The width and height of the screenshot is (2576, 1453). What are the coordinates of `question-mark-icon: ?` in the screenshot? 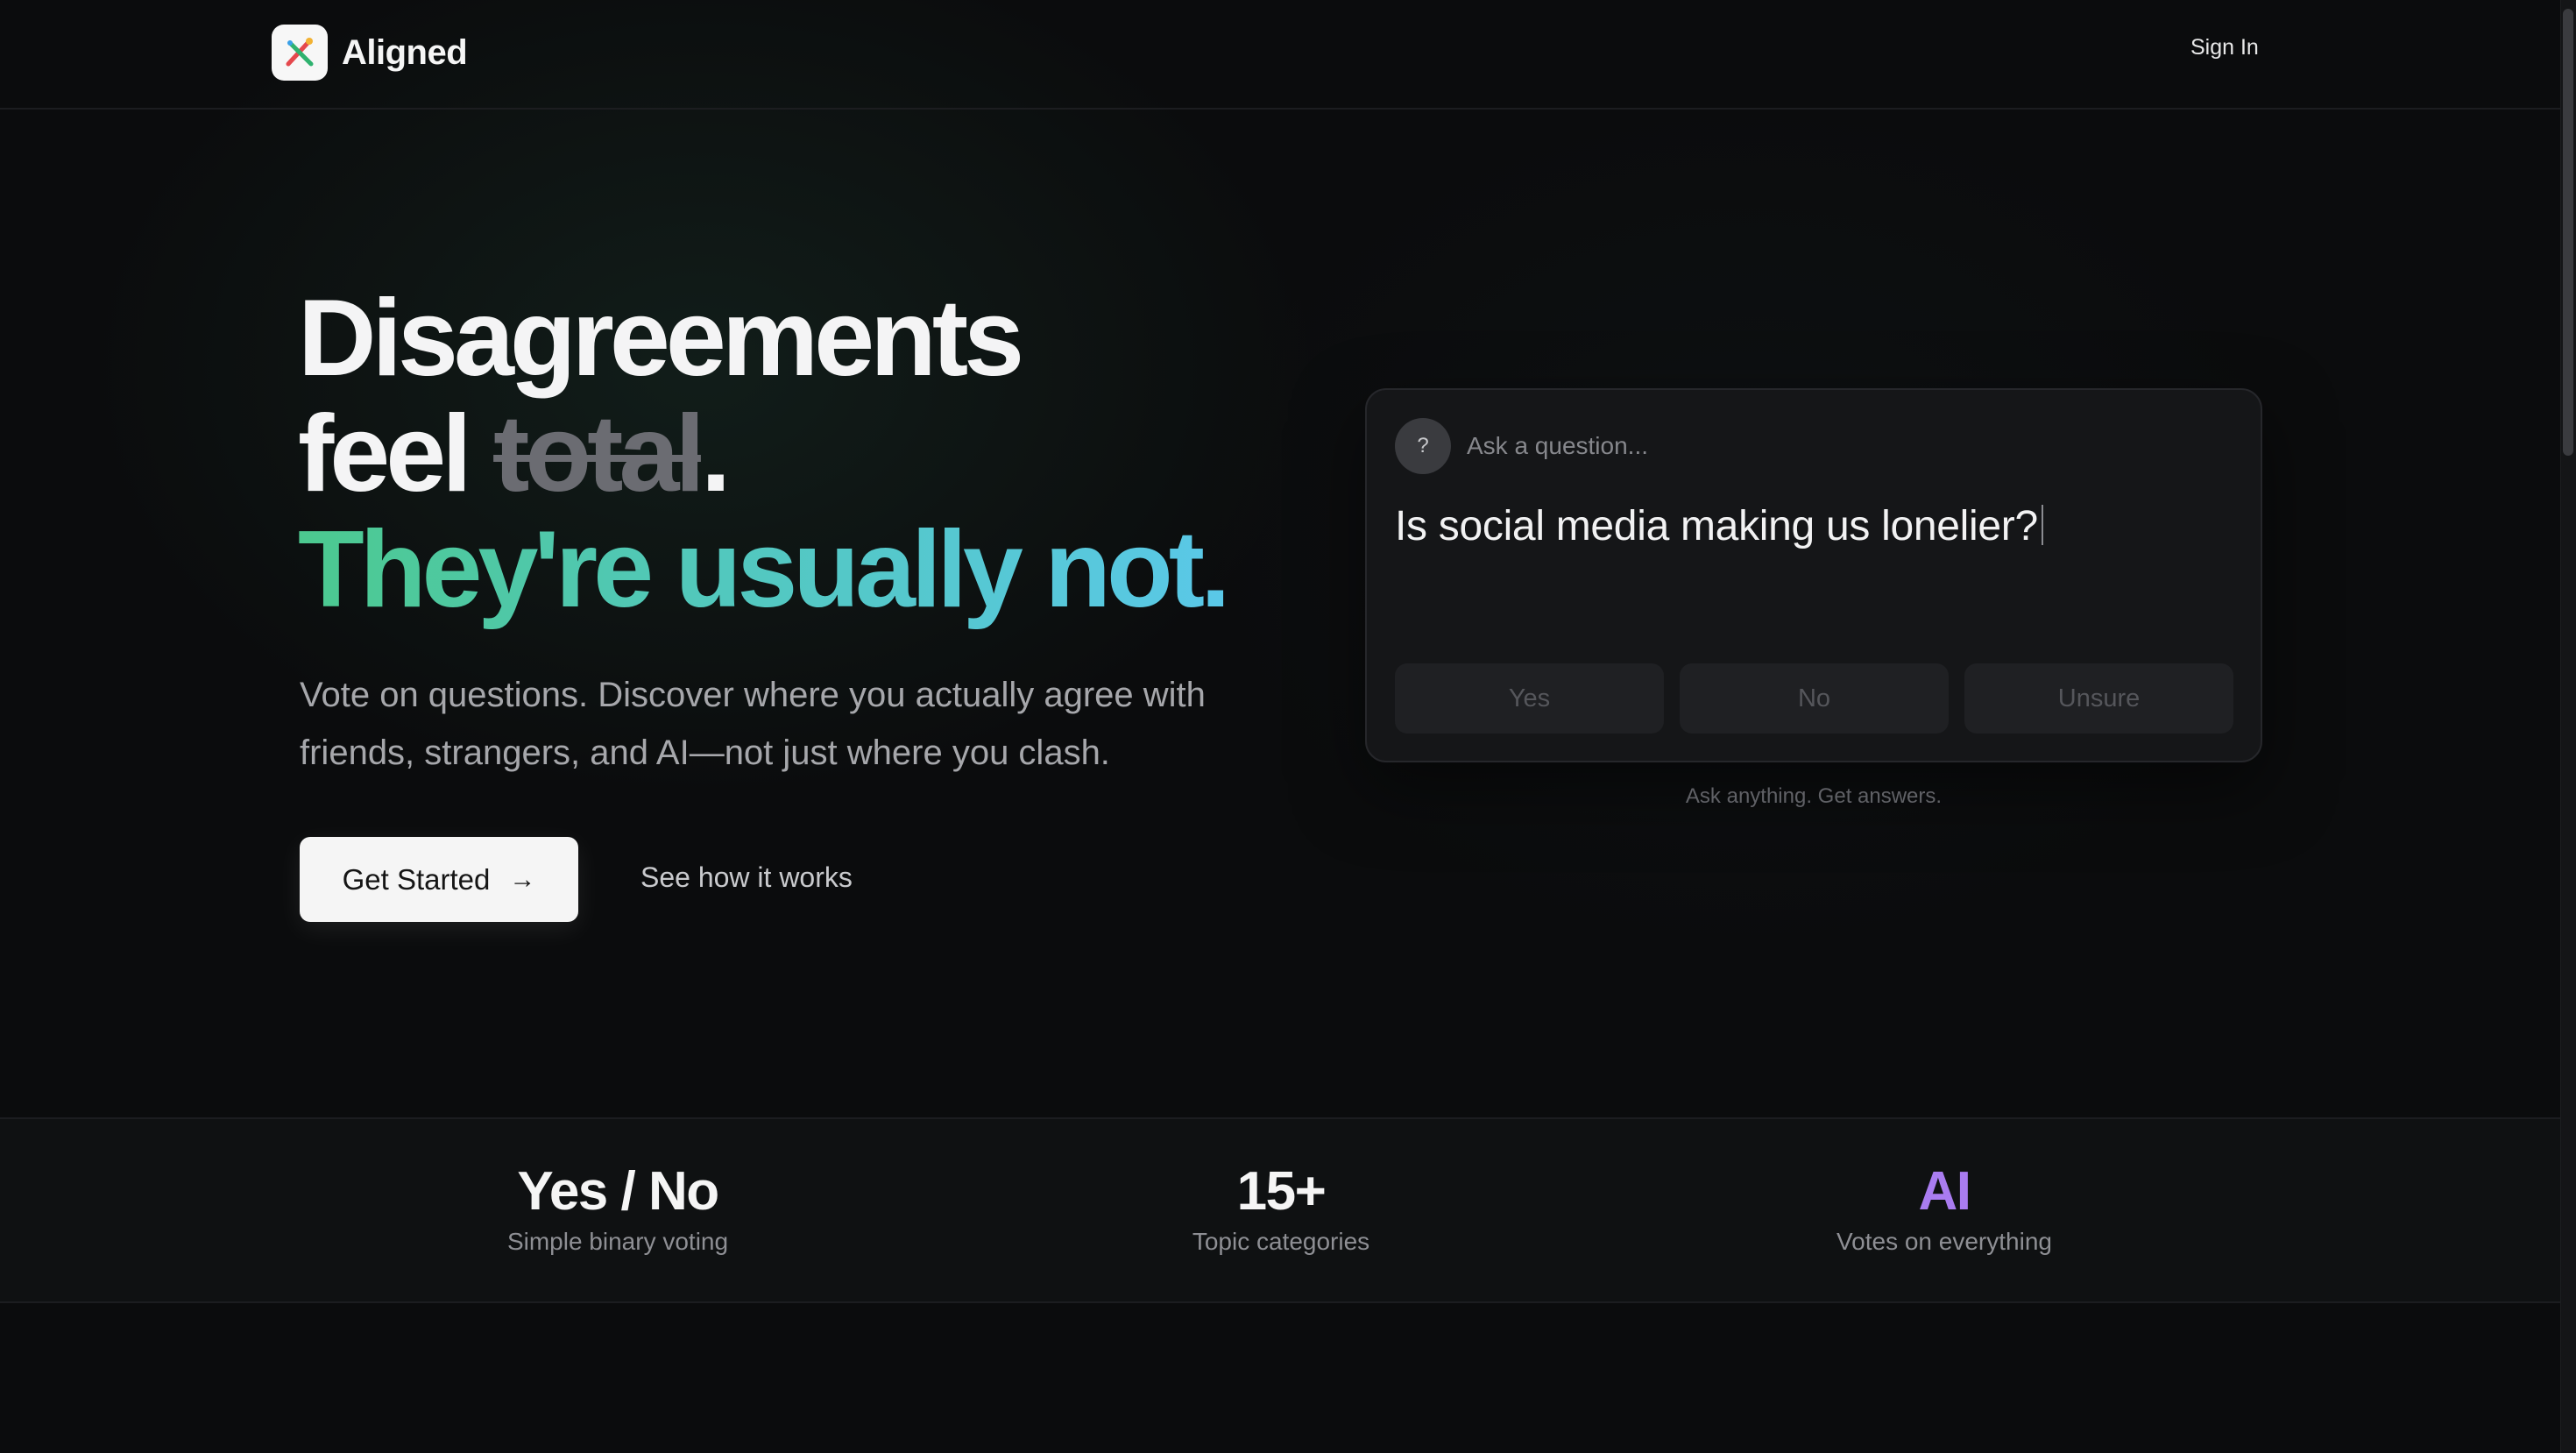 It's located at (1423, 446).